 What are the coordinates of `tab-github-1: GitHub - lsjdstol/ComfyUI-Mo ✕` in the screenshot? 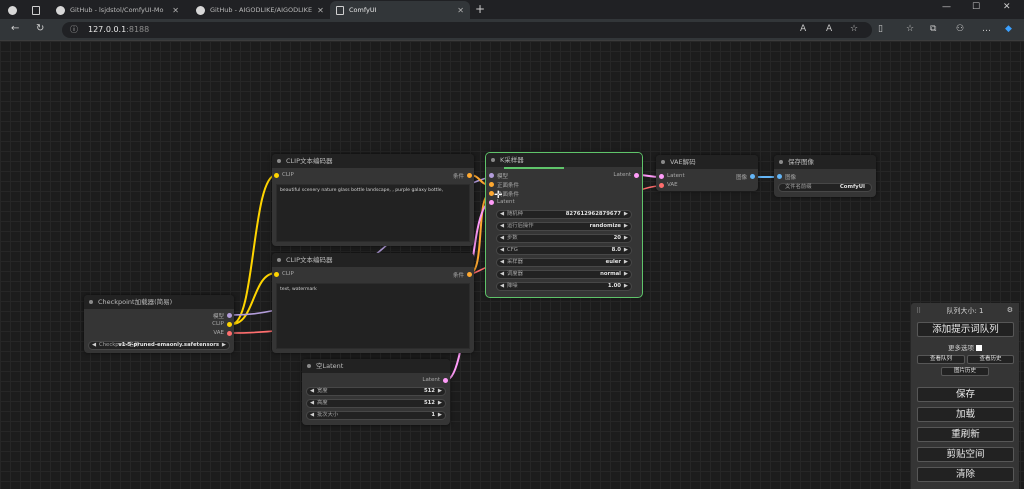 It's located at (117, 10).